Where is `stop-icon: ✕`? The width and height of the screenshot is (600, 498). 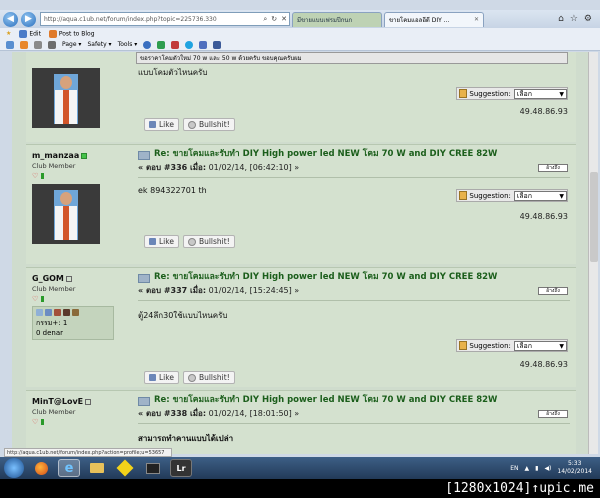 stop-icon: ✕ is located at coordinates (284, 19).